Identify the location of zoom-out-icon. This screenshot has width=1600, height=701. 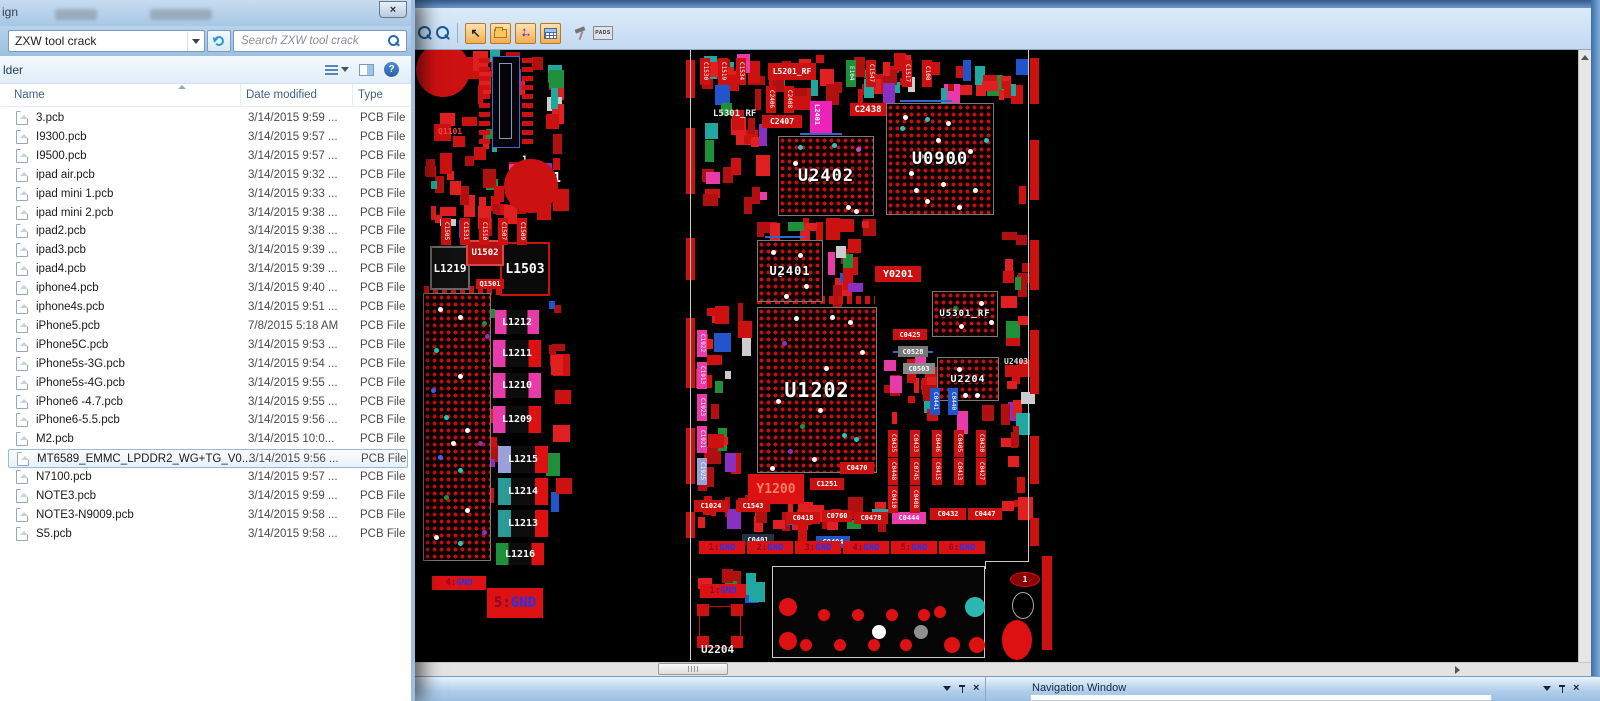
(443, 33).